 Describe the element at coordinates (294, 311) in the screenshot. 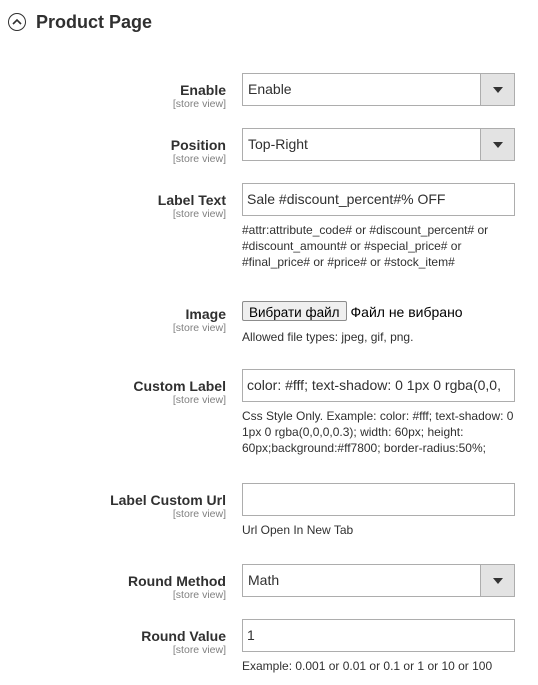

I see `choose-file-button: Вибрати файл` at that location.